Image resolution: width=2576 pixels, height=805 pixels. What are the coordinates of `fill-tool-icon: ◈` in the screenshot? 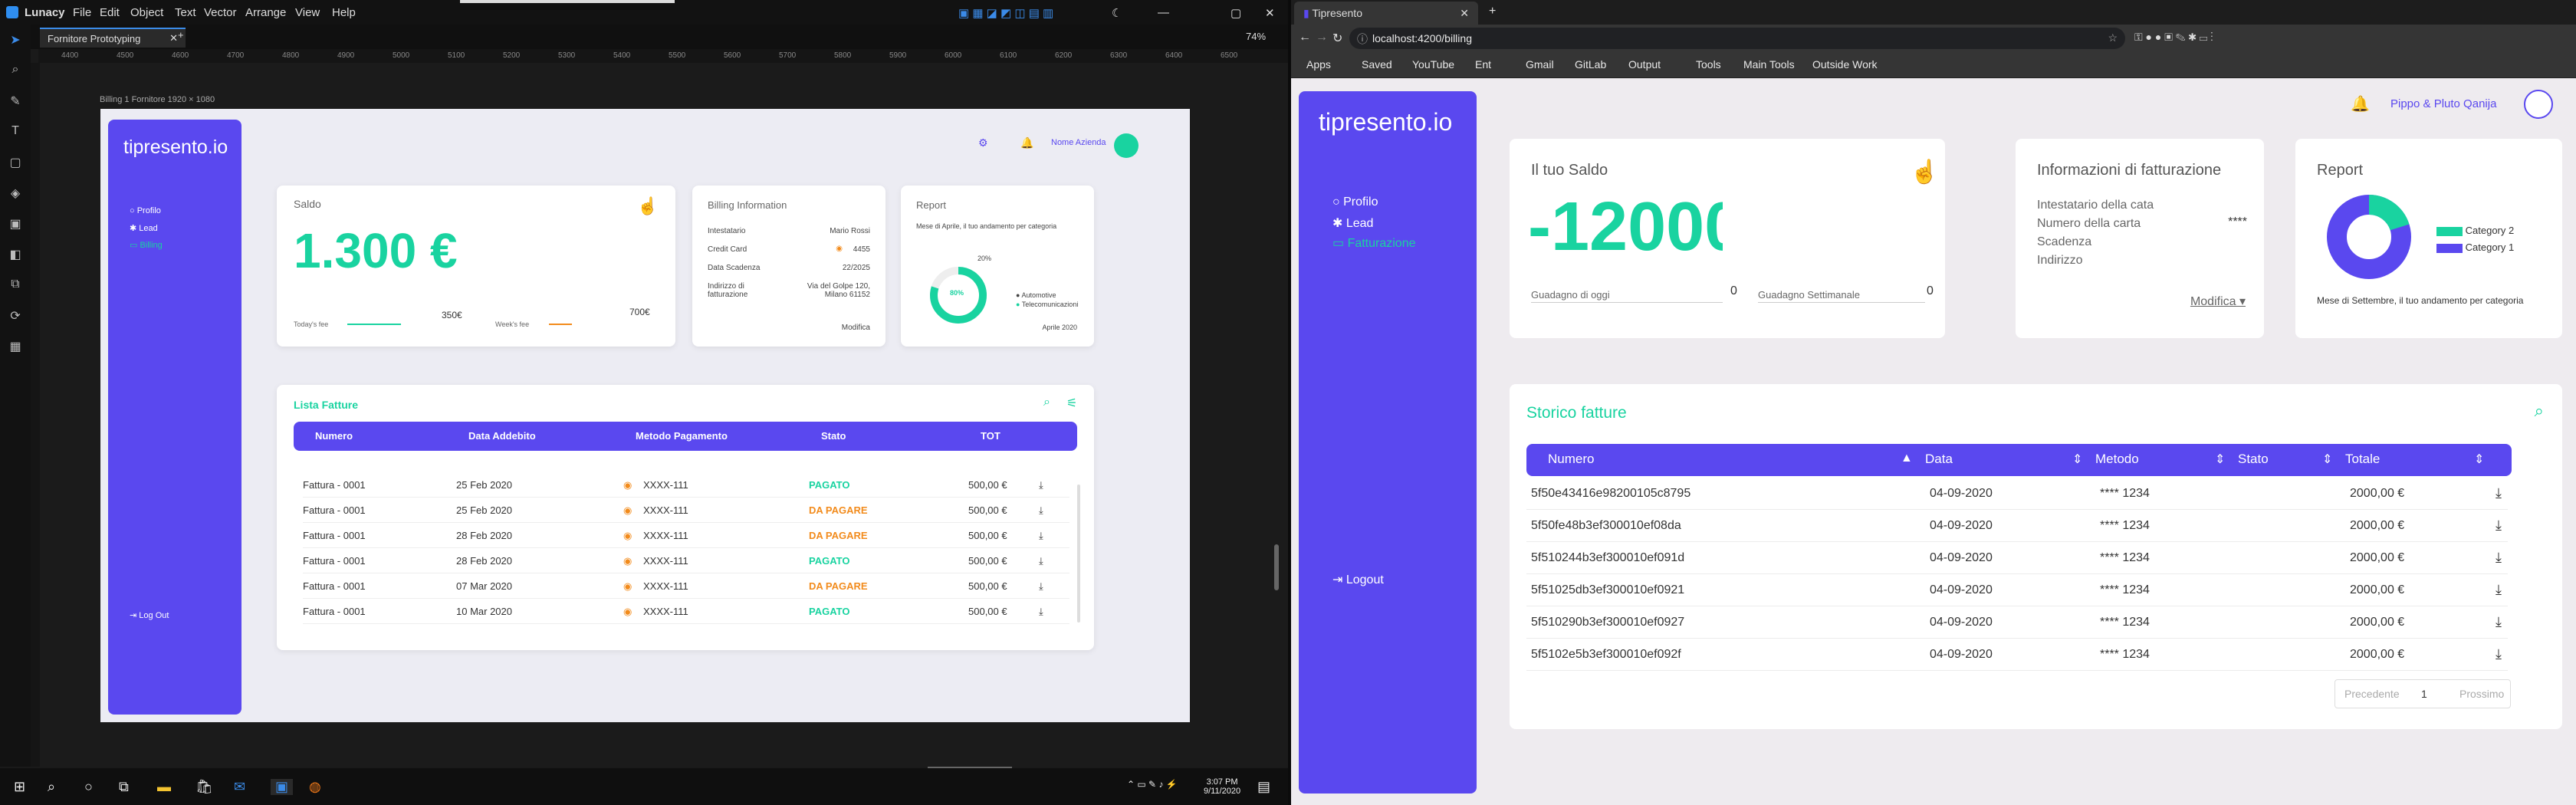 It's located at (16, 194).